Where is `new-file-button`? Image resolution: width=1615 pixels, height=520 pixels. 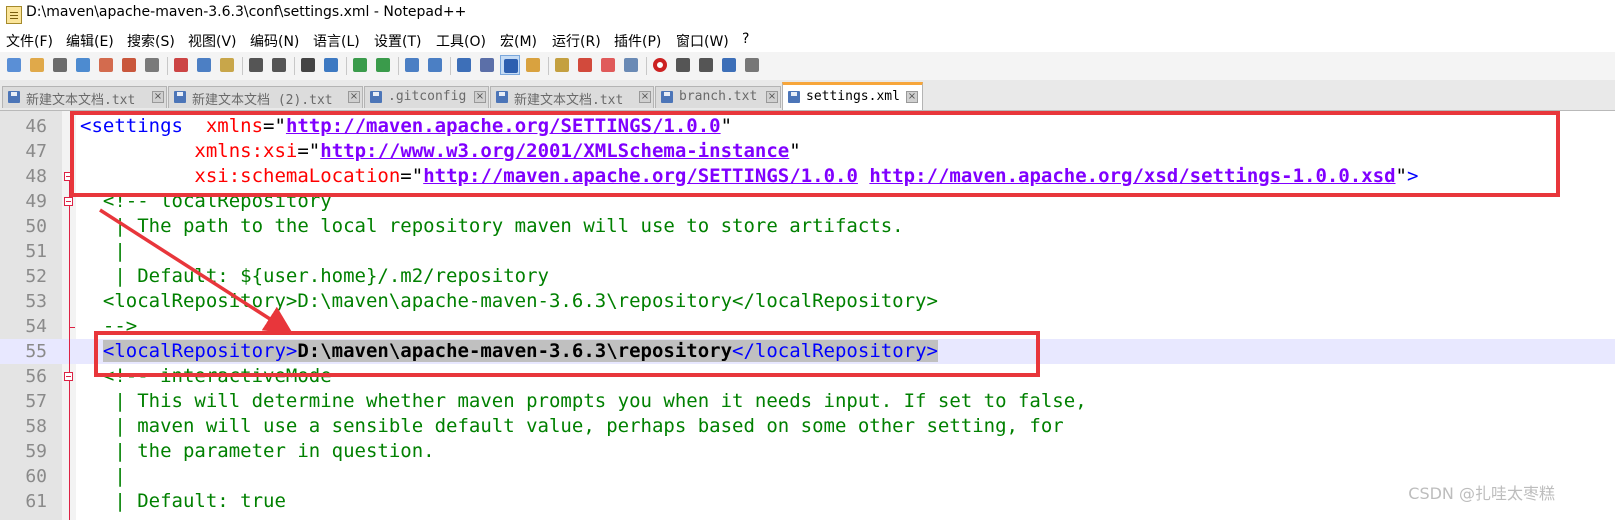
new-file-button is located at coordinates (14, 65).